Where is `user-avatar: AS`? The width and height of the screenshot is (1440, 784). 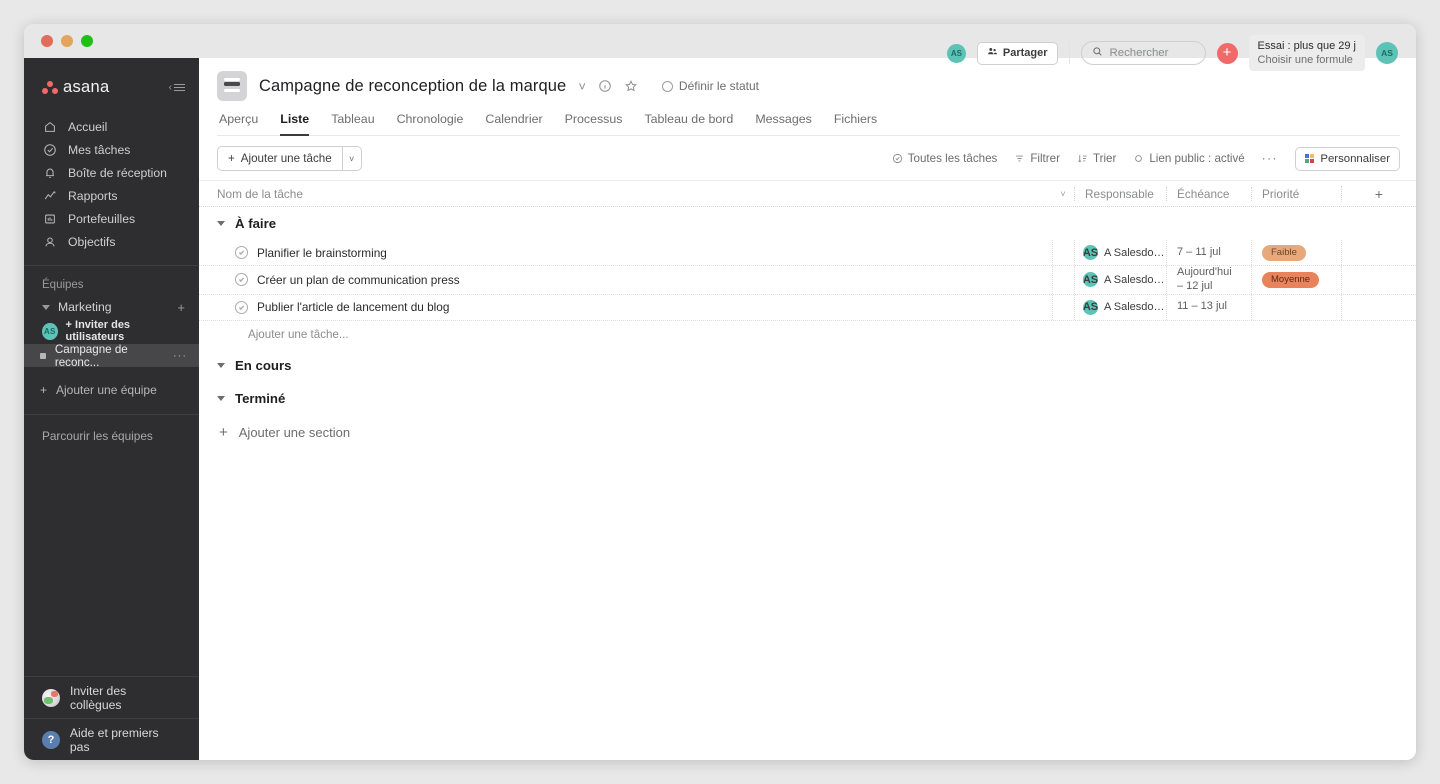 user-avatar: AS is located at coordinates (1387, 53).